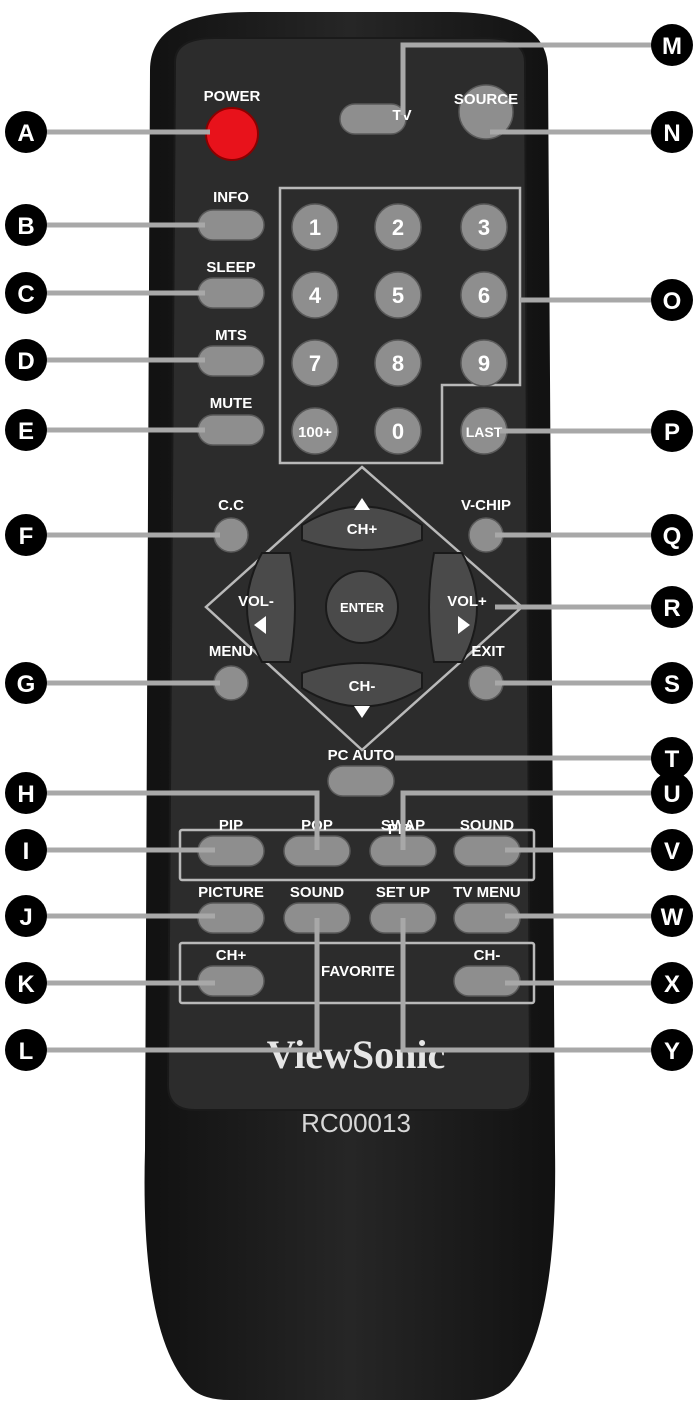 The height and width of the screenshot is (1410, 699). What do you see at coordinates (361, 781) in the screenshot?
I see `pc-auto-button` at bounding box center [361, 781].